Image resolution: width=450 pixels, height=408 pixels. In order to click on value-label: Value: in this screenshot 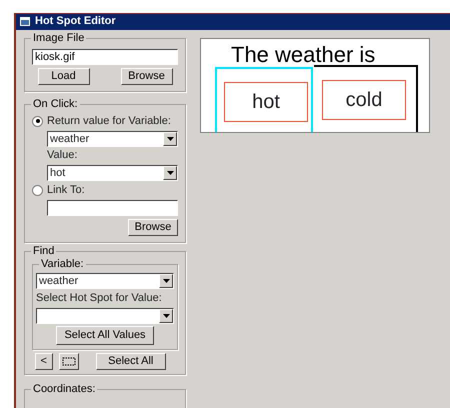, I will do `click(62, 156)`.